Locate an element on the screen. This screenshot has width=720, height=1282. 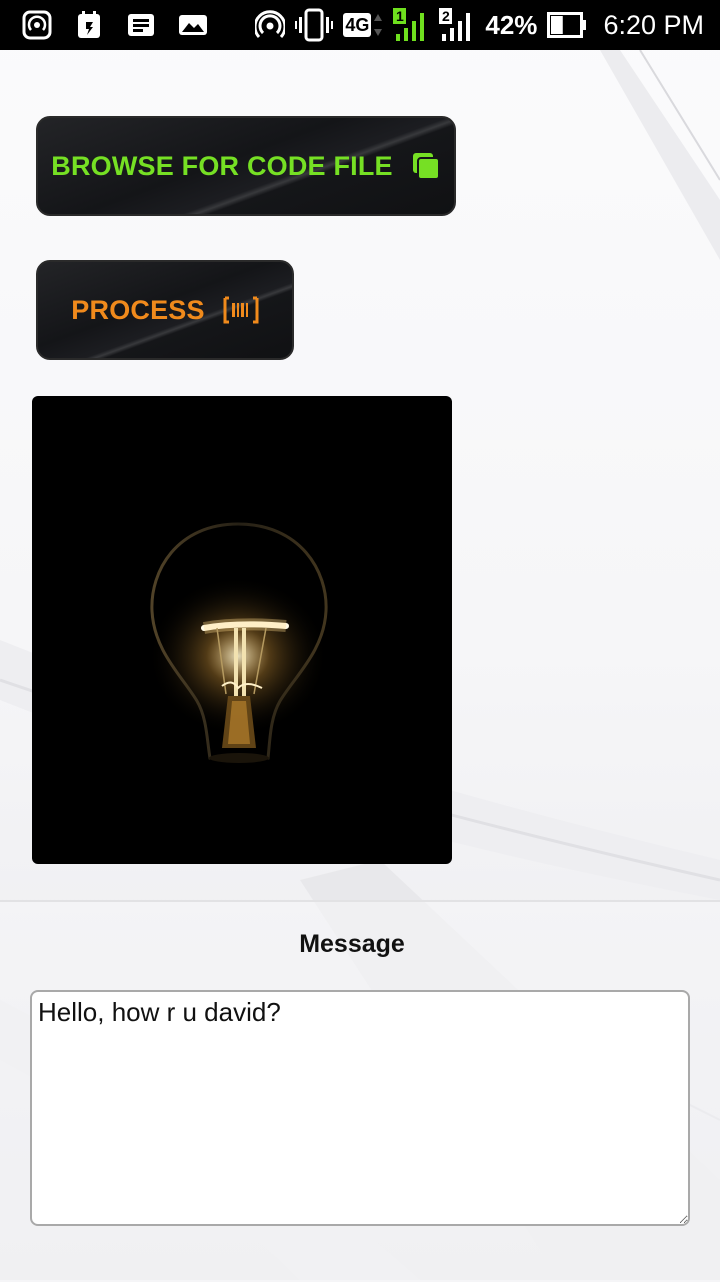
clock: 6:20 PM is located at coordinates (653, 25).